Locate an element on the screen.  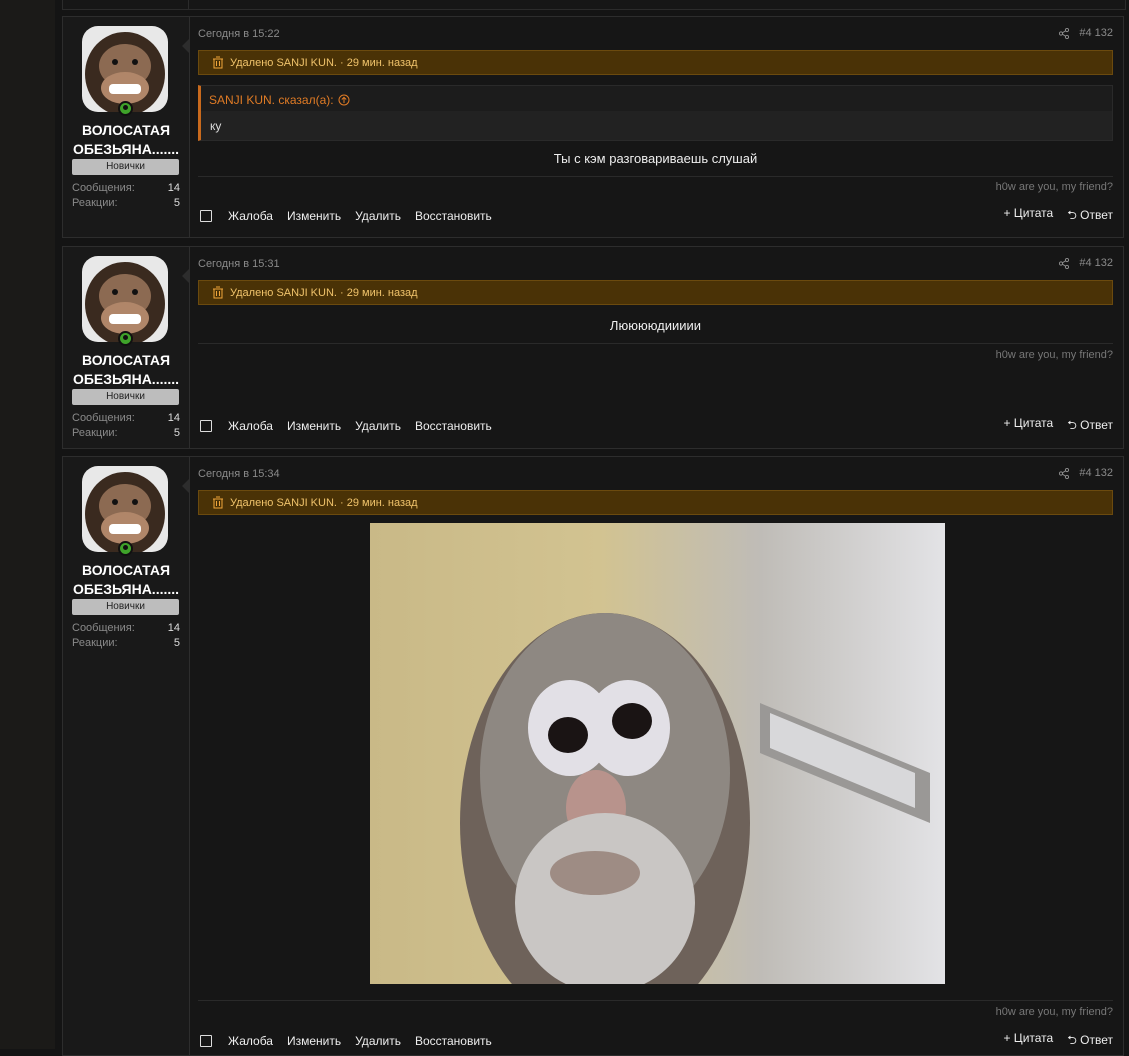
previous-post-edge is located at coordinates (594, 5).